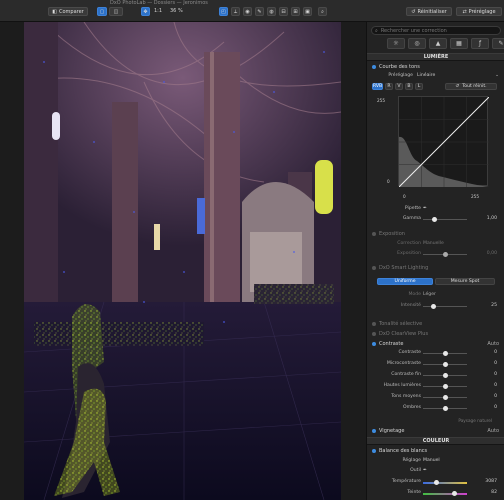 The image size is (504, 500). What do you see at coordinates (492, 218) in the screenshot?
I see `gamma-value: 1,00` at bounding box center [492, 218].